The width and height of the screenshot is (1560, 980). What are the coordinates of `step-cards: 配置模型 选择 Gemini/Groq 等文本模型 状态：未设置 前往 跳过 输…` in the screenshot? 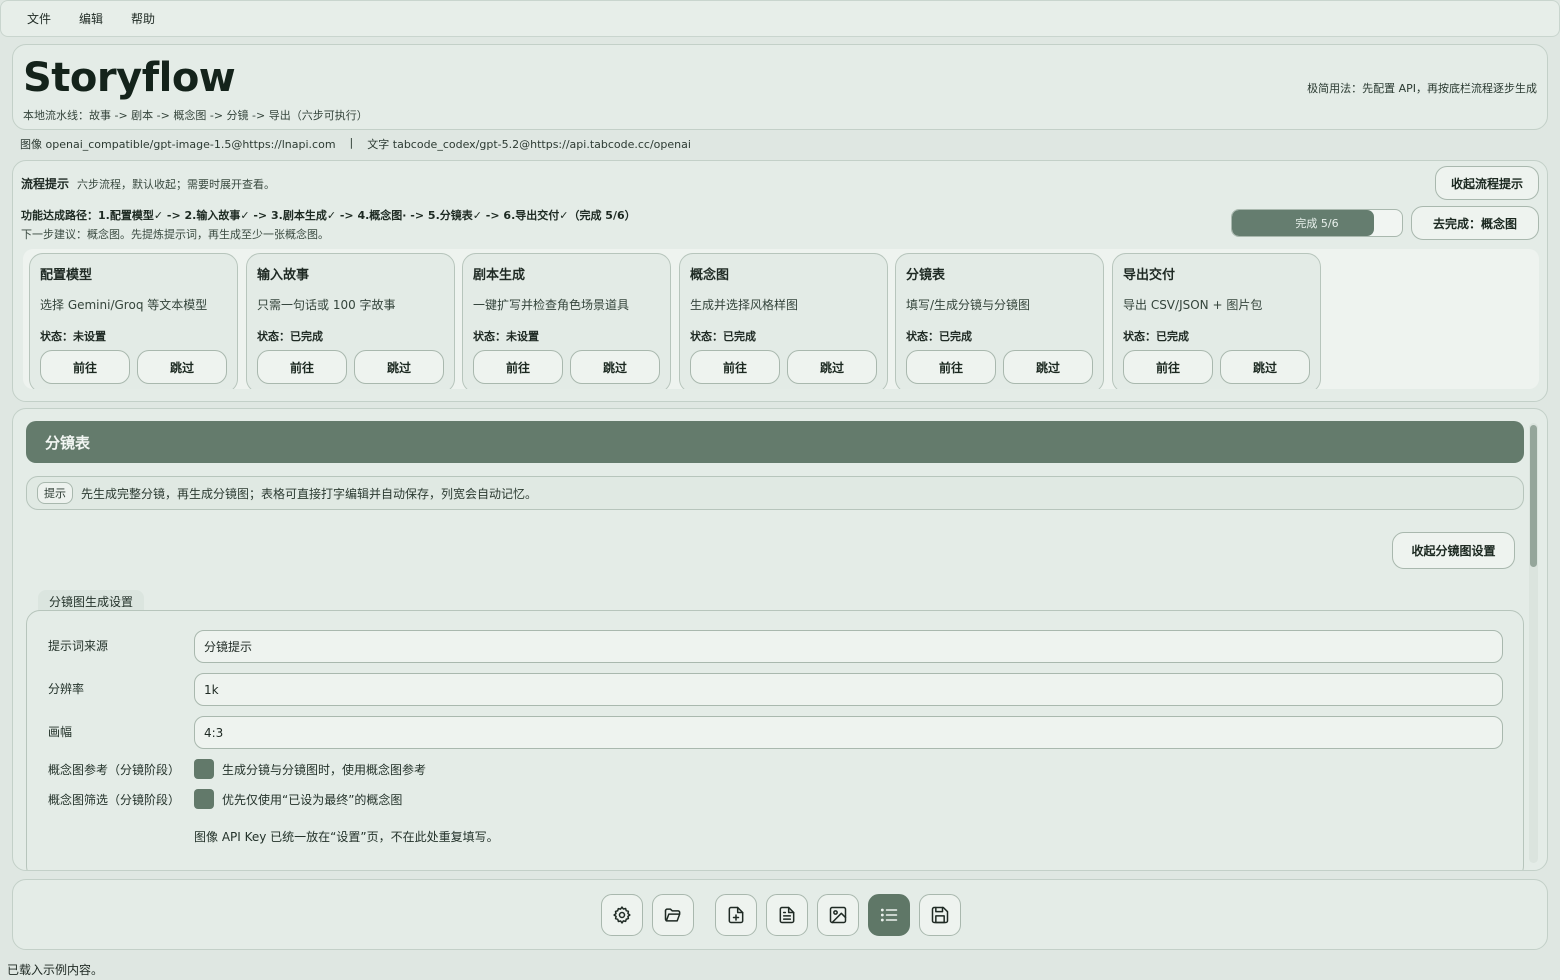 It's located at (781, 319).